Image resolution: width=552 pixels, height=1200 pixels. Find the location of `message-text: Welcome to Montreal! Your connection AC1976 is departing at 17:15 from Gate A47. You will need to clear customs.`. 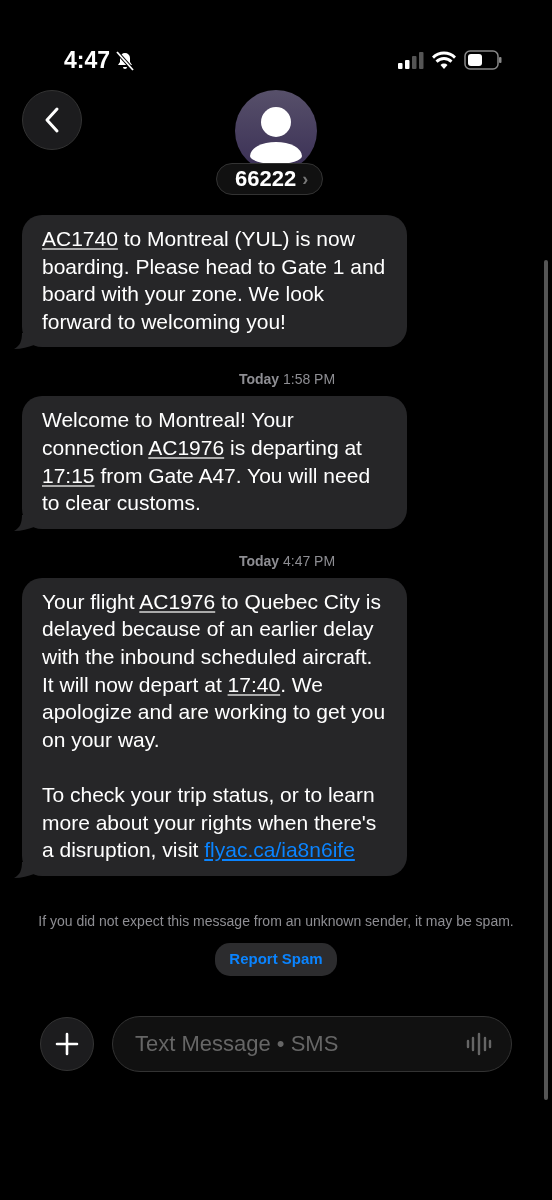

message-text: Welcome to Montreal! Your connection AC1976 is departing at 17:15 from Gate A47. You will need to clear customs. is located at coordinates (207, 462).